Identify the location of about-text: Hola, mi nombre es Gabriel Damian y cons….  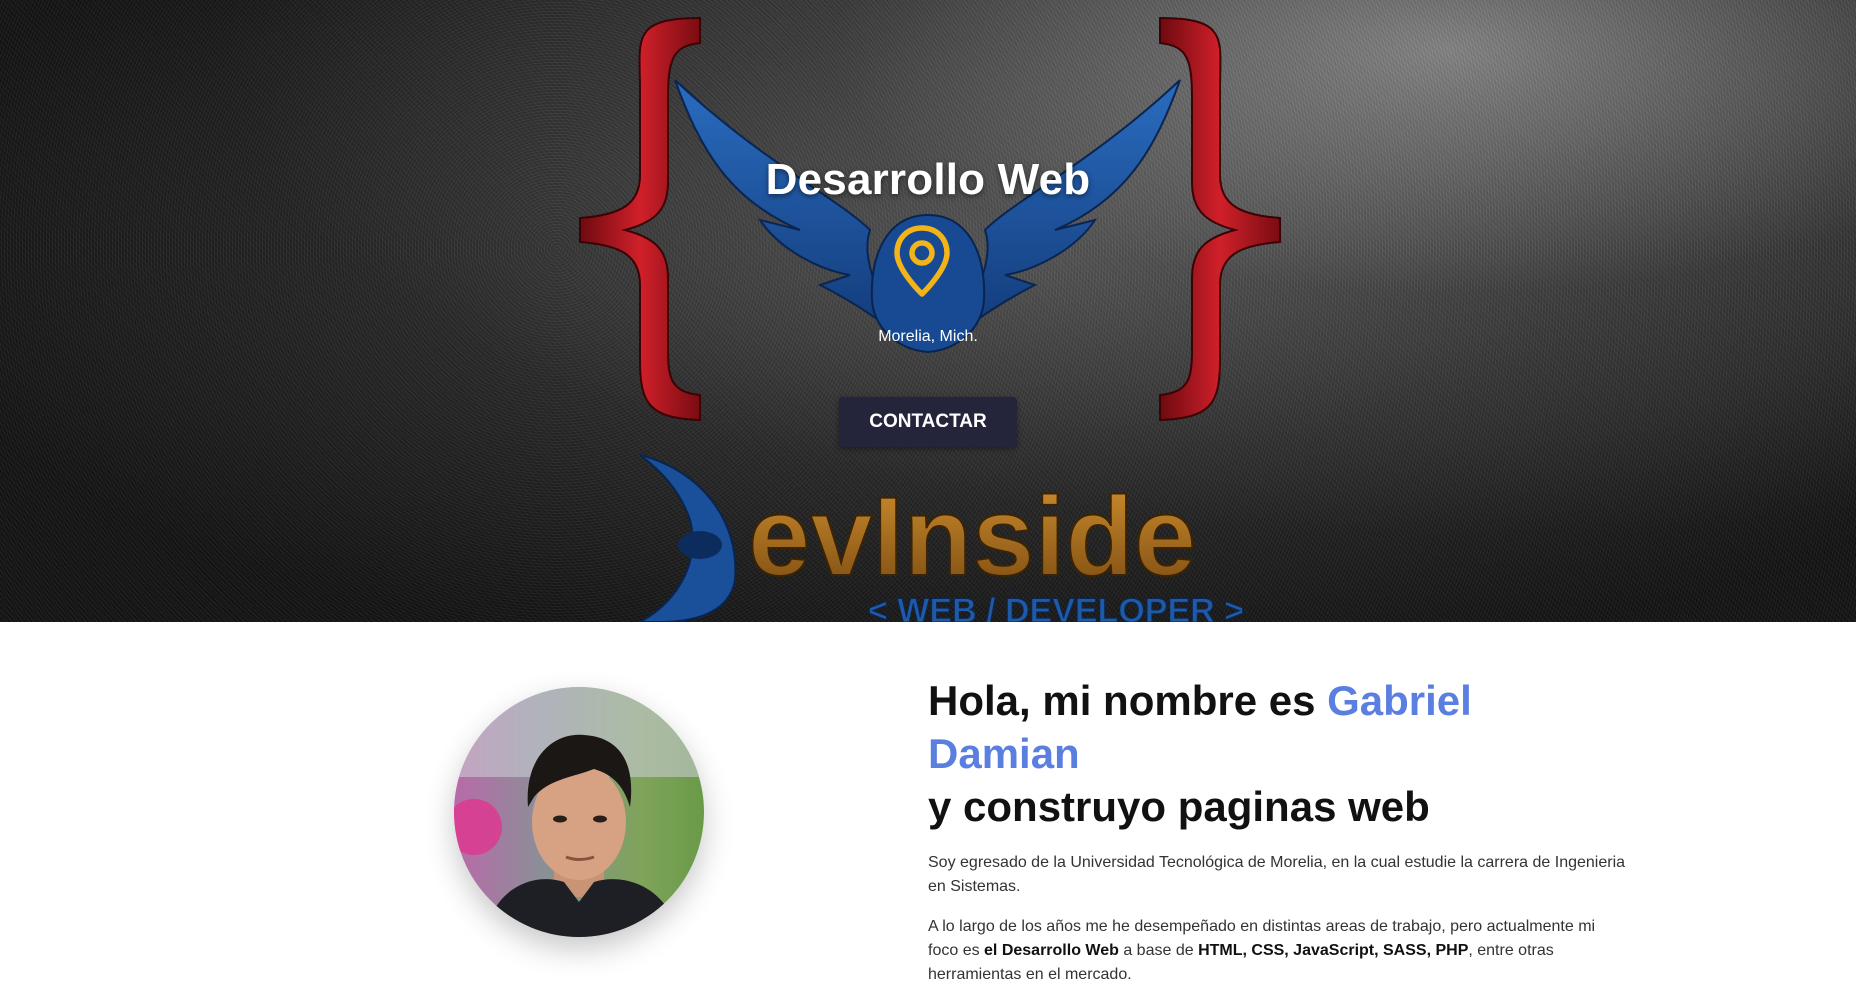
(1278, 830).